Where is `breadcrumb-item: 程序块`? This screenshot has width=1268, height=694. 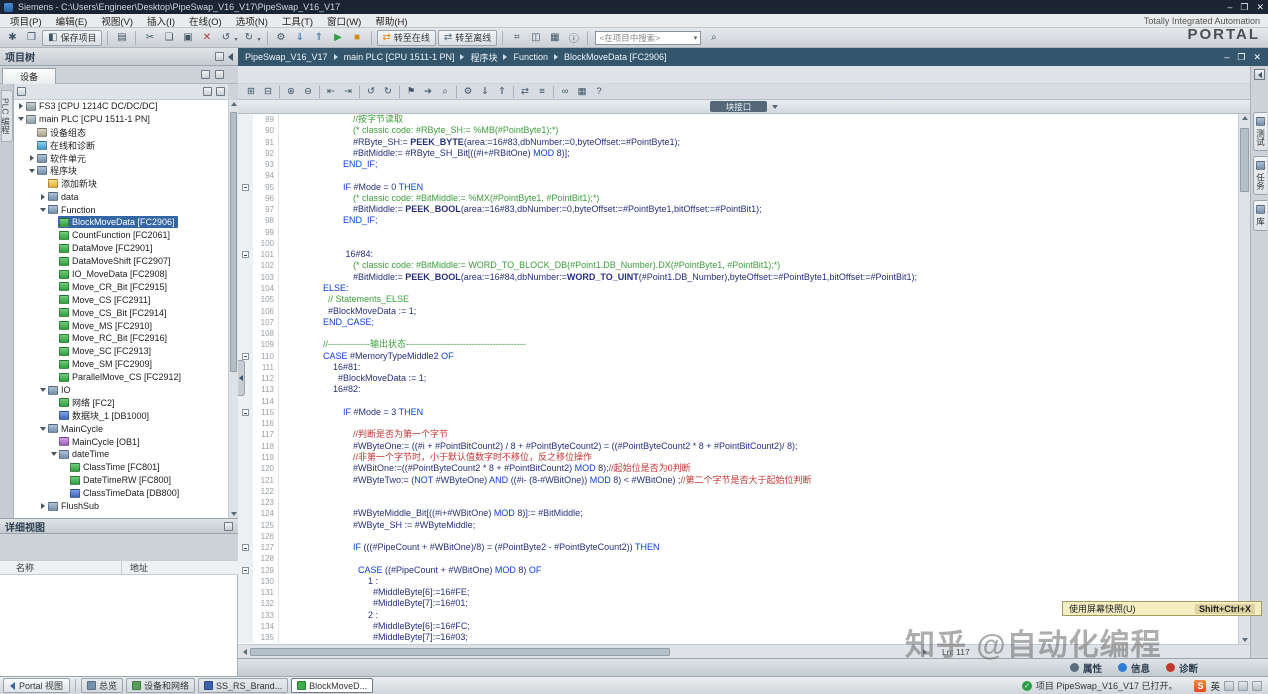 breadcrumb-item: 程序块 is located at coordinates (483, 57).